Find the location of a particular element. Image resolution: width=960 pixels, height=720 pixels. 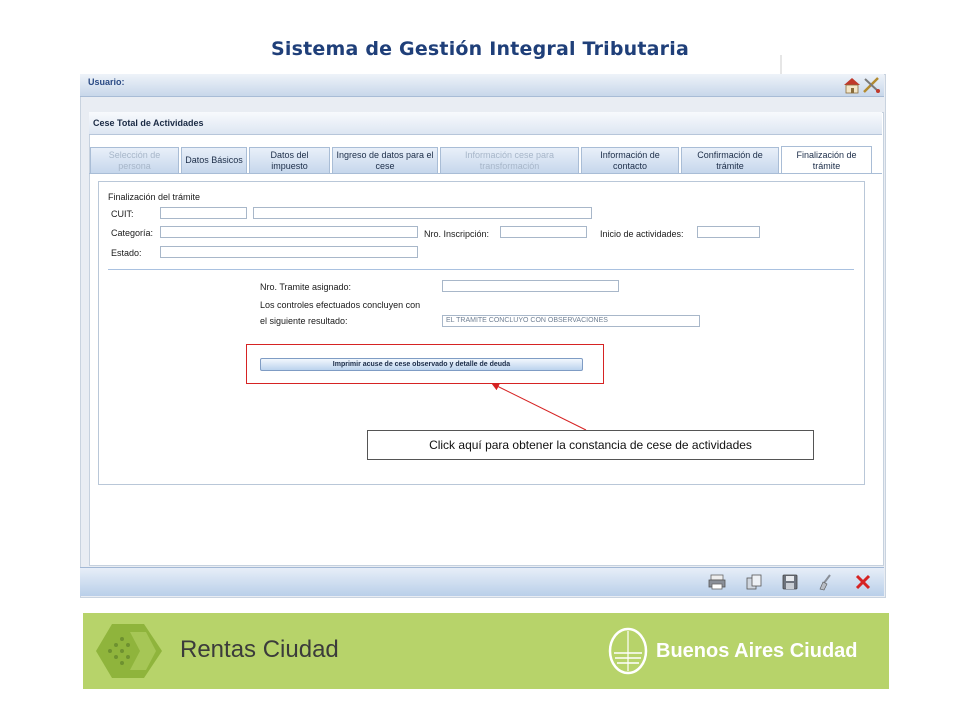

save-icon is located at coordinates (790, 582).